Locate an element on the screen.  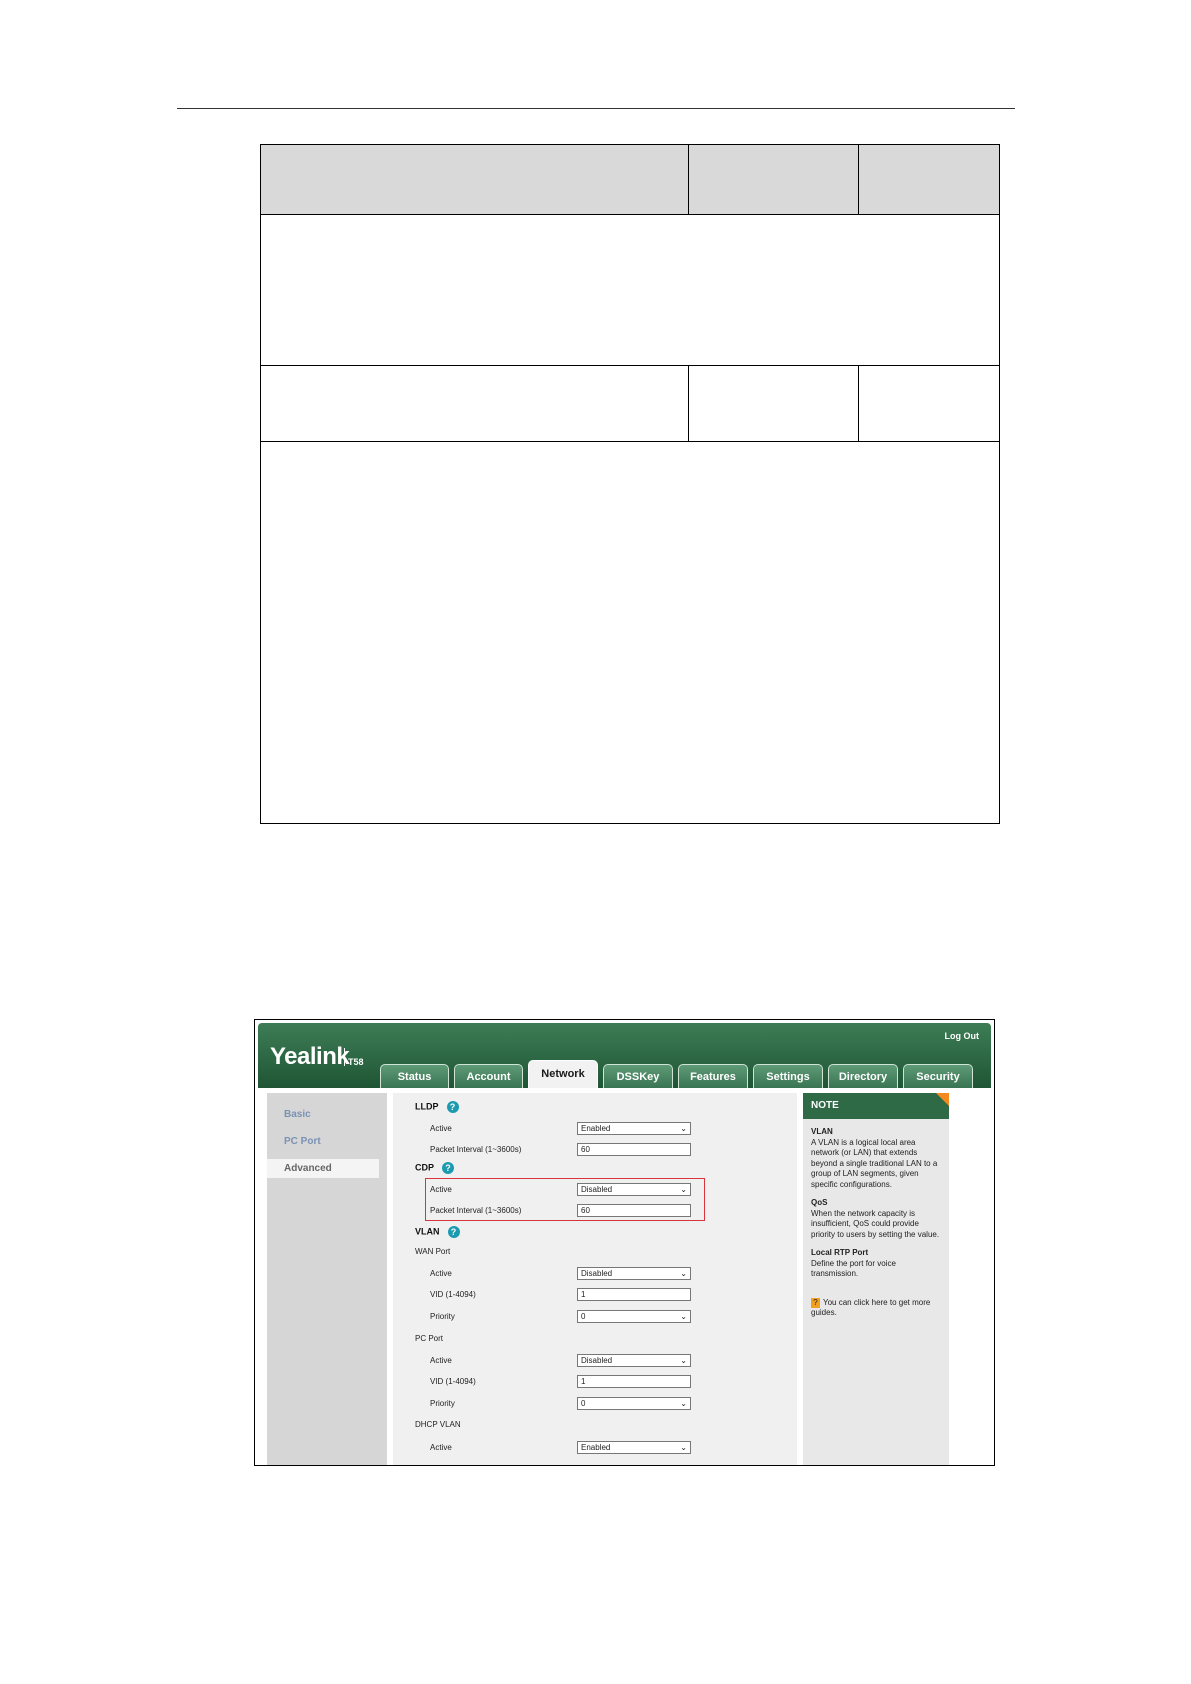
pc-vid-input: 1 is located at coordinates (634, 1381).